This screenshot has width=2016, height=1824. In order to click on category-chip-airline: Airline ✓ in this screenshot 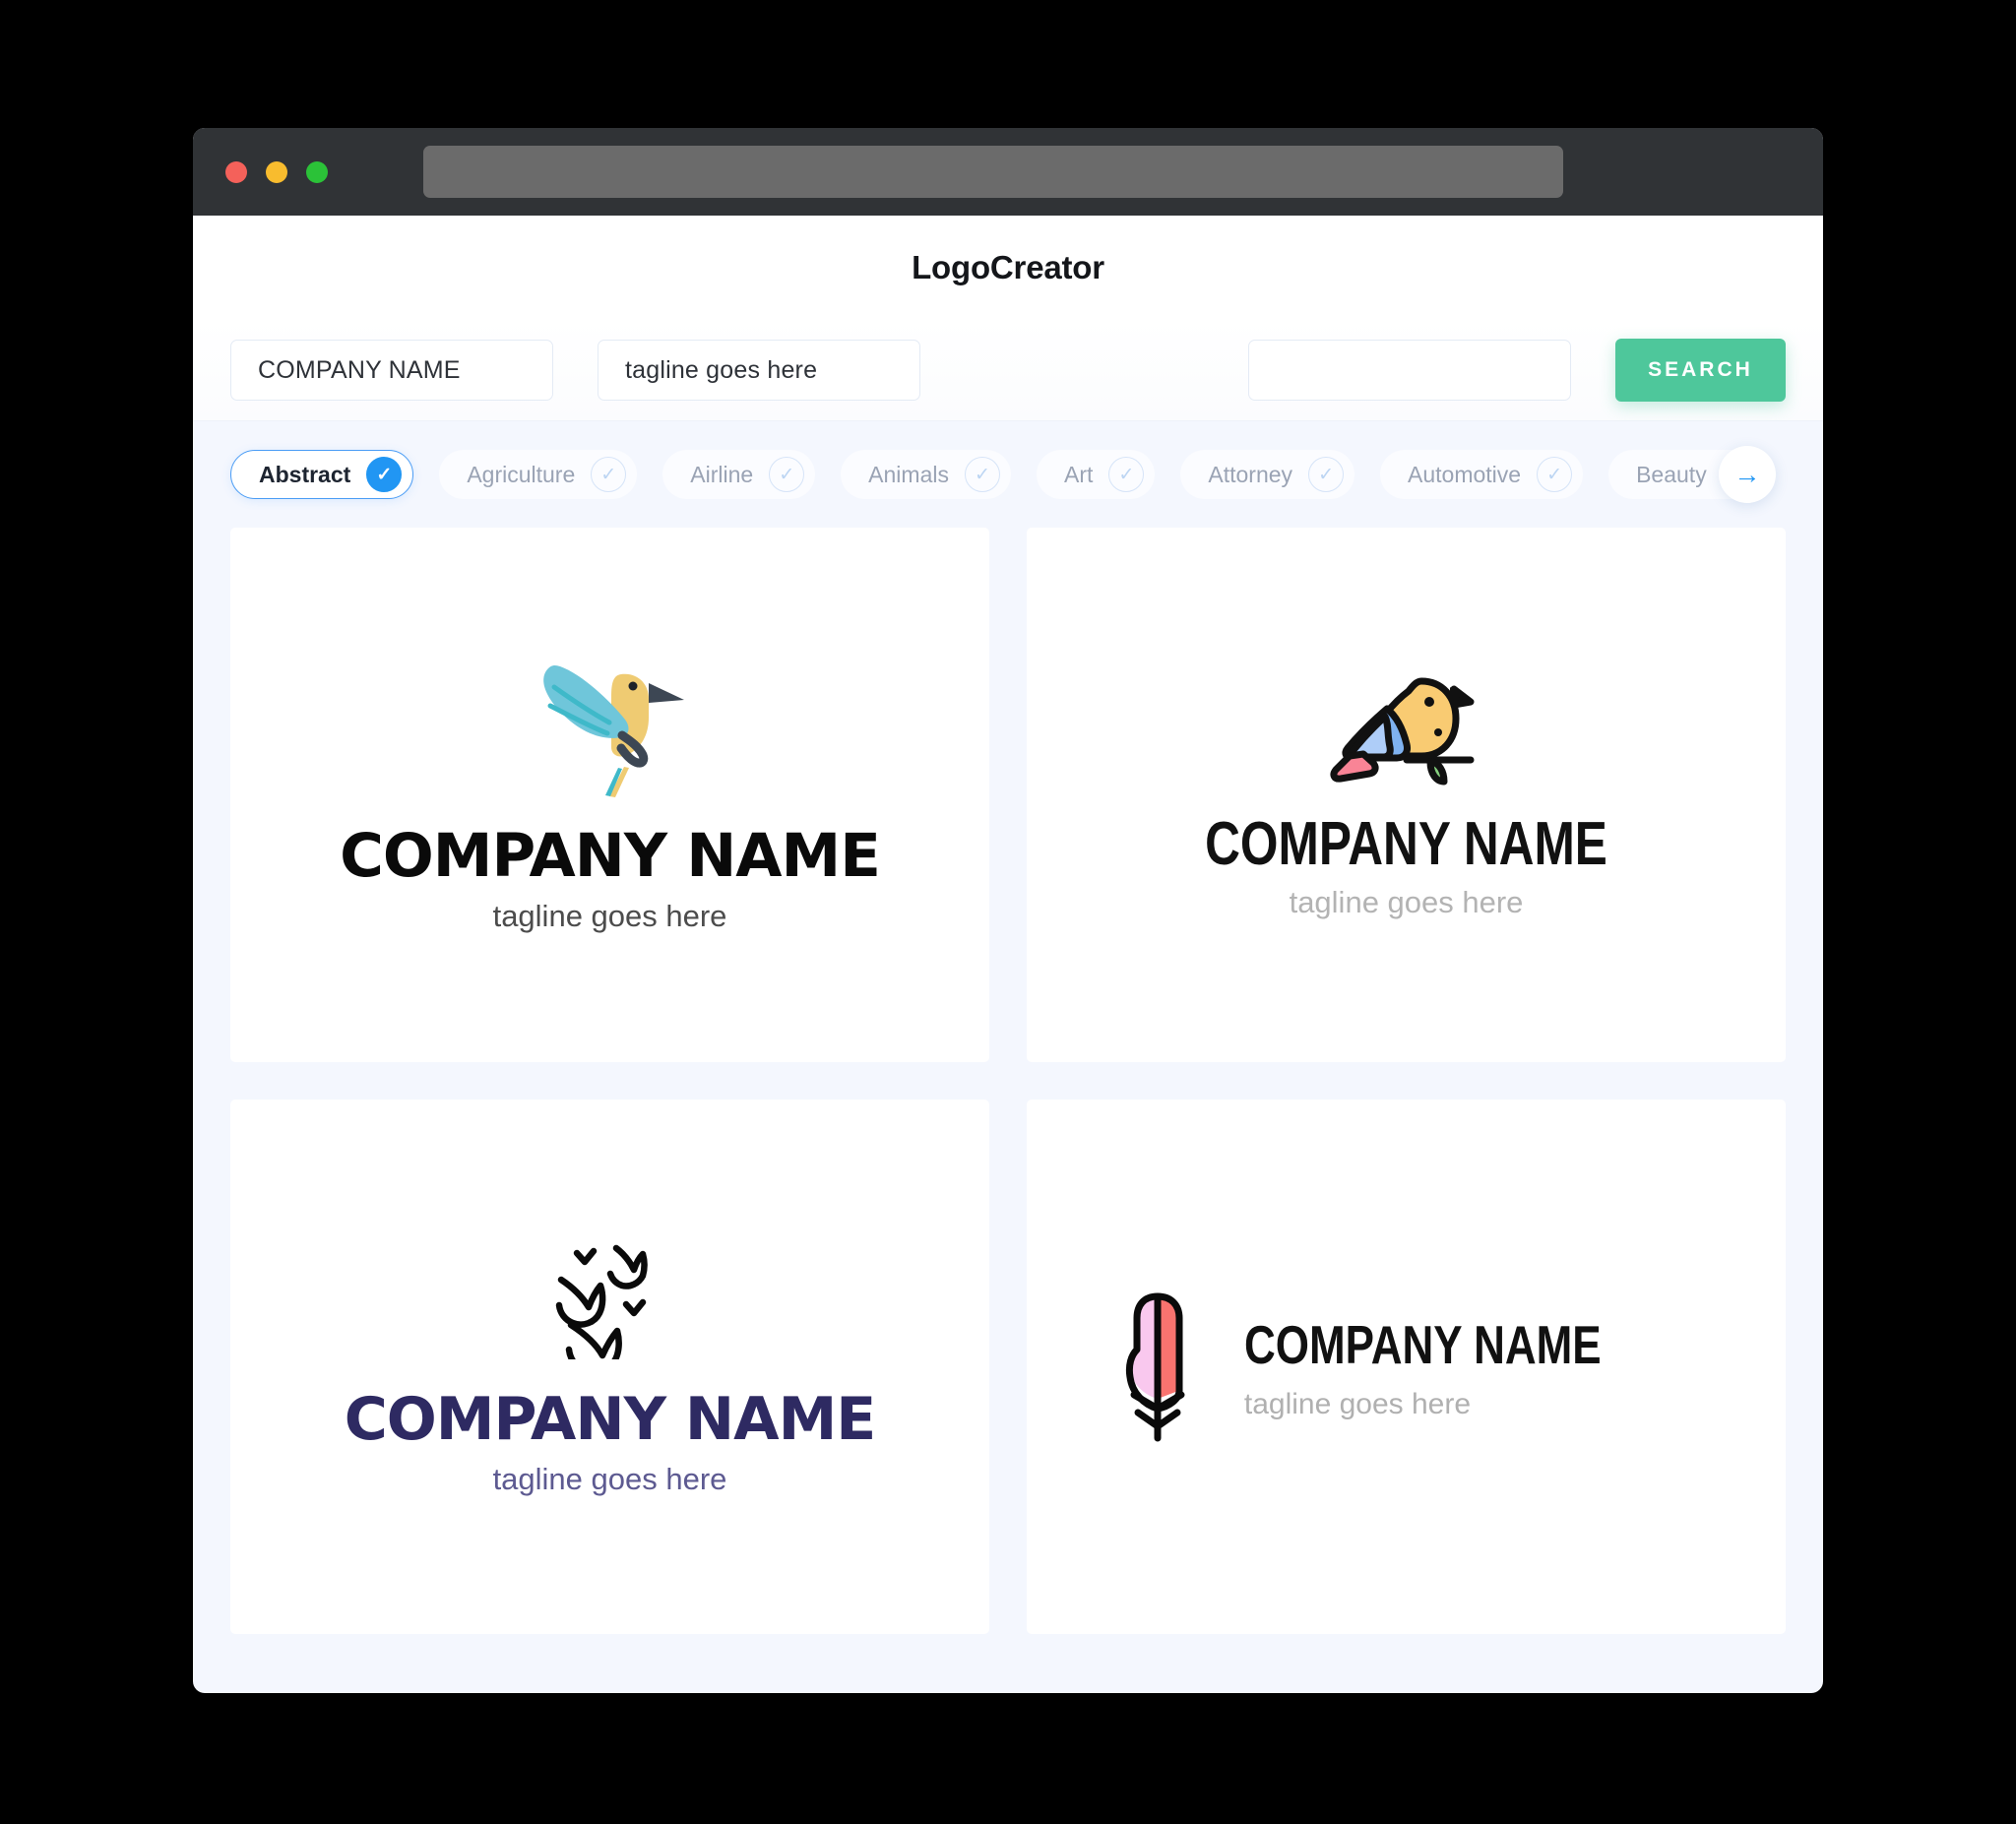, I will do `click(739, 474)`.